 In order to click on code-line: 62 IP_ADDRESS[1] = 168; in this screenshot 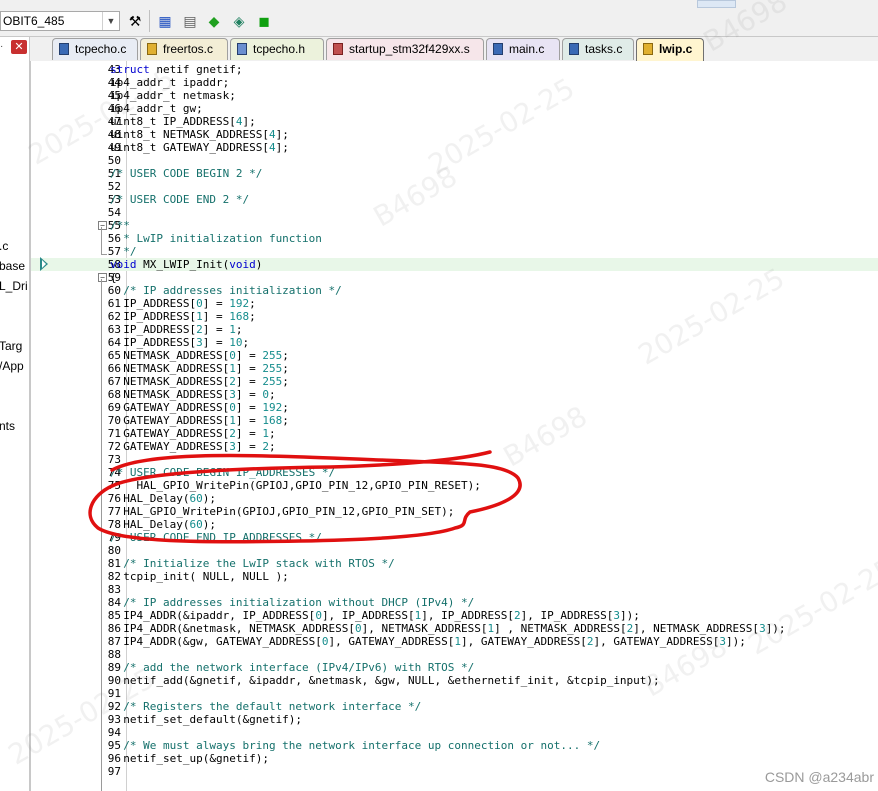, I will do `click(454, 316)`.